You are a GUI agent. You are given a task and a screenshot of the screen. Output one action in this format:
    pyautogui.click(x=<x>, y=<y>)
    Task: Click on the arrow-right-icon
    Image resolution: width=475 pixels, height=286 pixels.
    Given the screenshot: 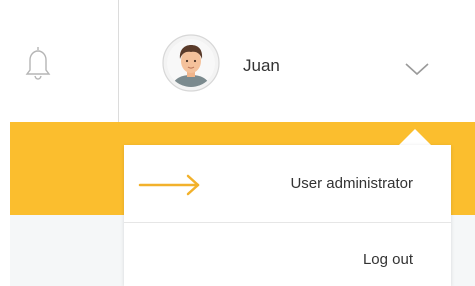 What is the action you would take?
    pyautogui.click(x=170, y=185)
    